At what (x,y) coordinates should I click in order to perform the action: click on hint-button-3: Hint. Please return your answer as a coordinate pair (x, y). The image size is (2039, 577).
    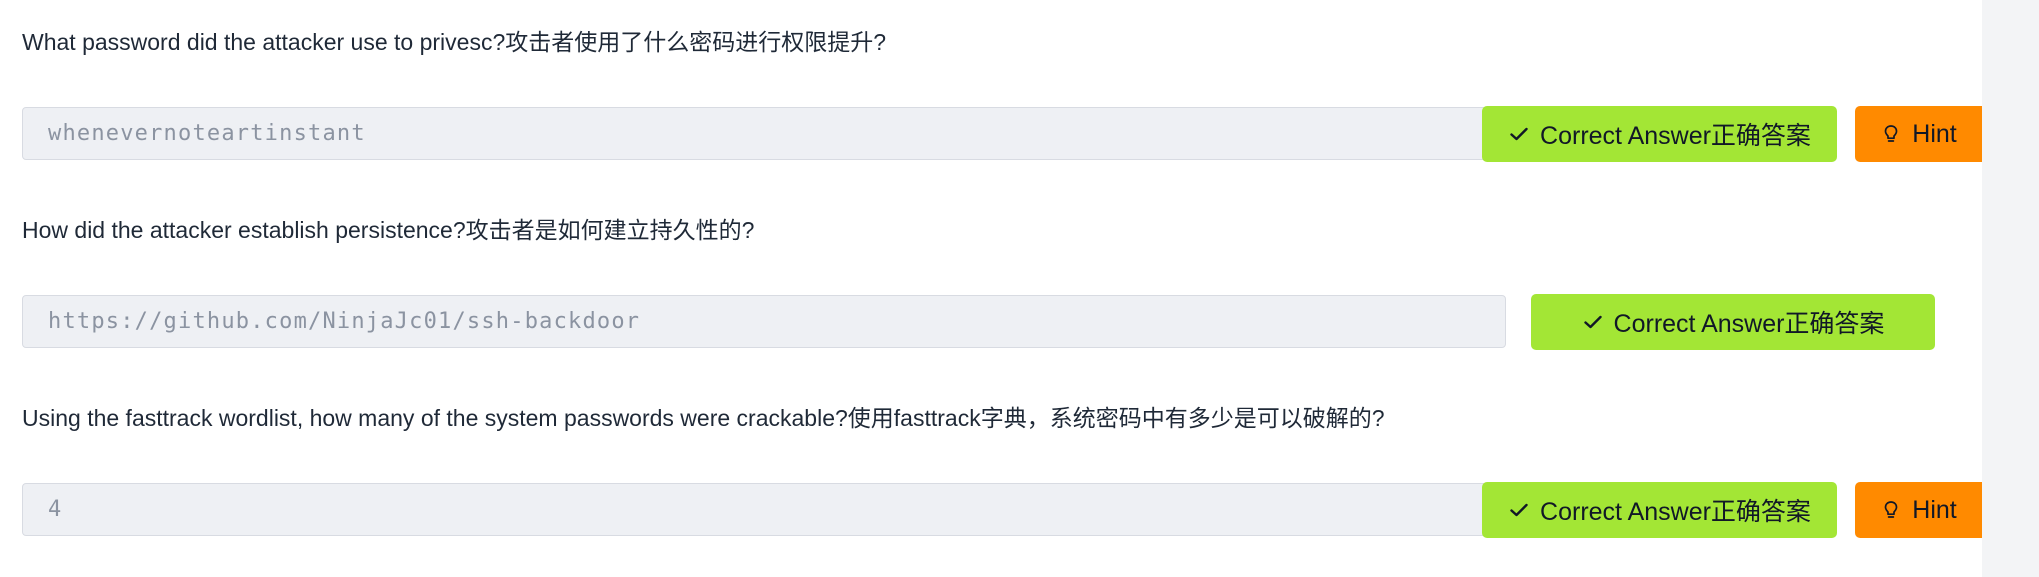
    Looking at the image, I should click on (1918, 510).